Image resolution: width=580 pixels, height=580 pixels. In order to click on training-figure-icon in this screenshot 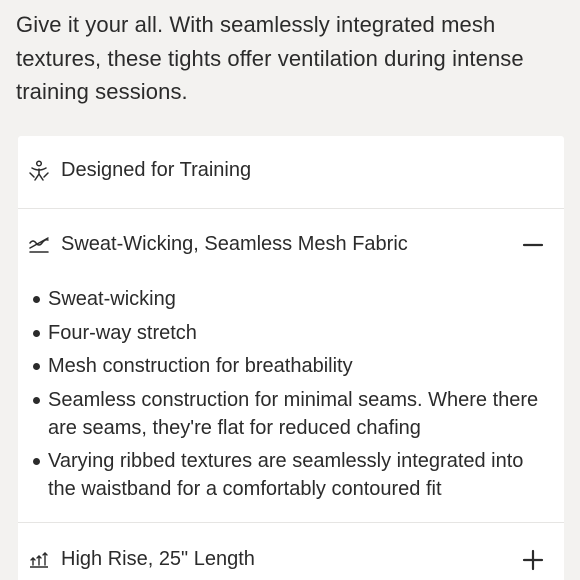, I will do `click(39, 171)`.